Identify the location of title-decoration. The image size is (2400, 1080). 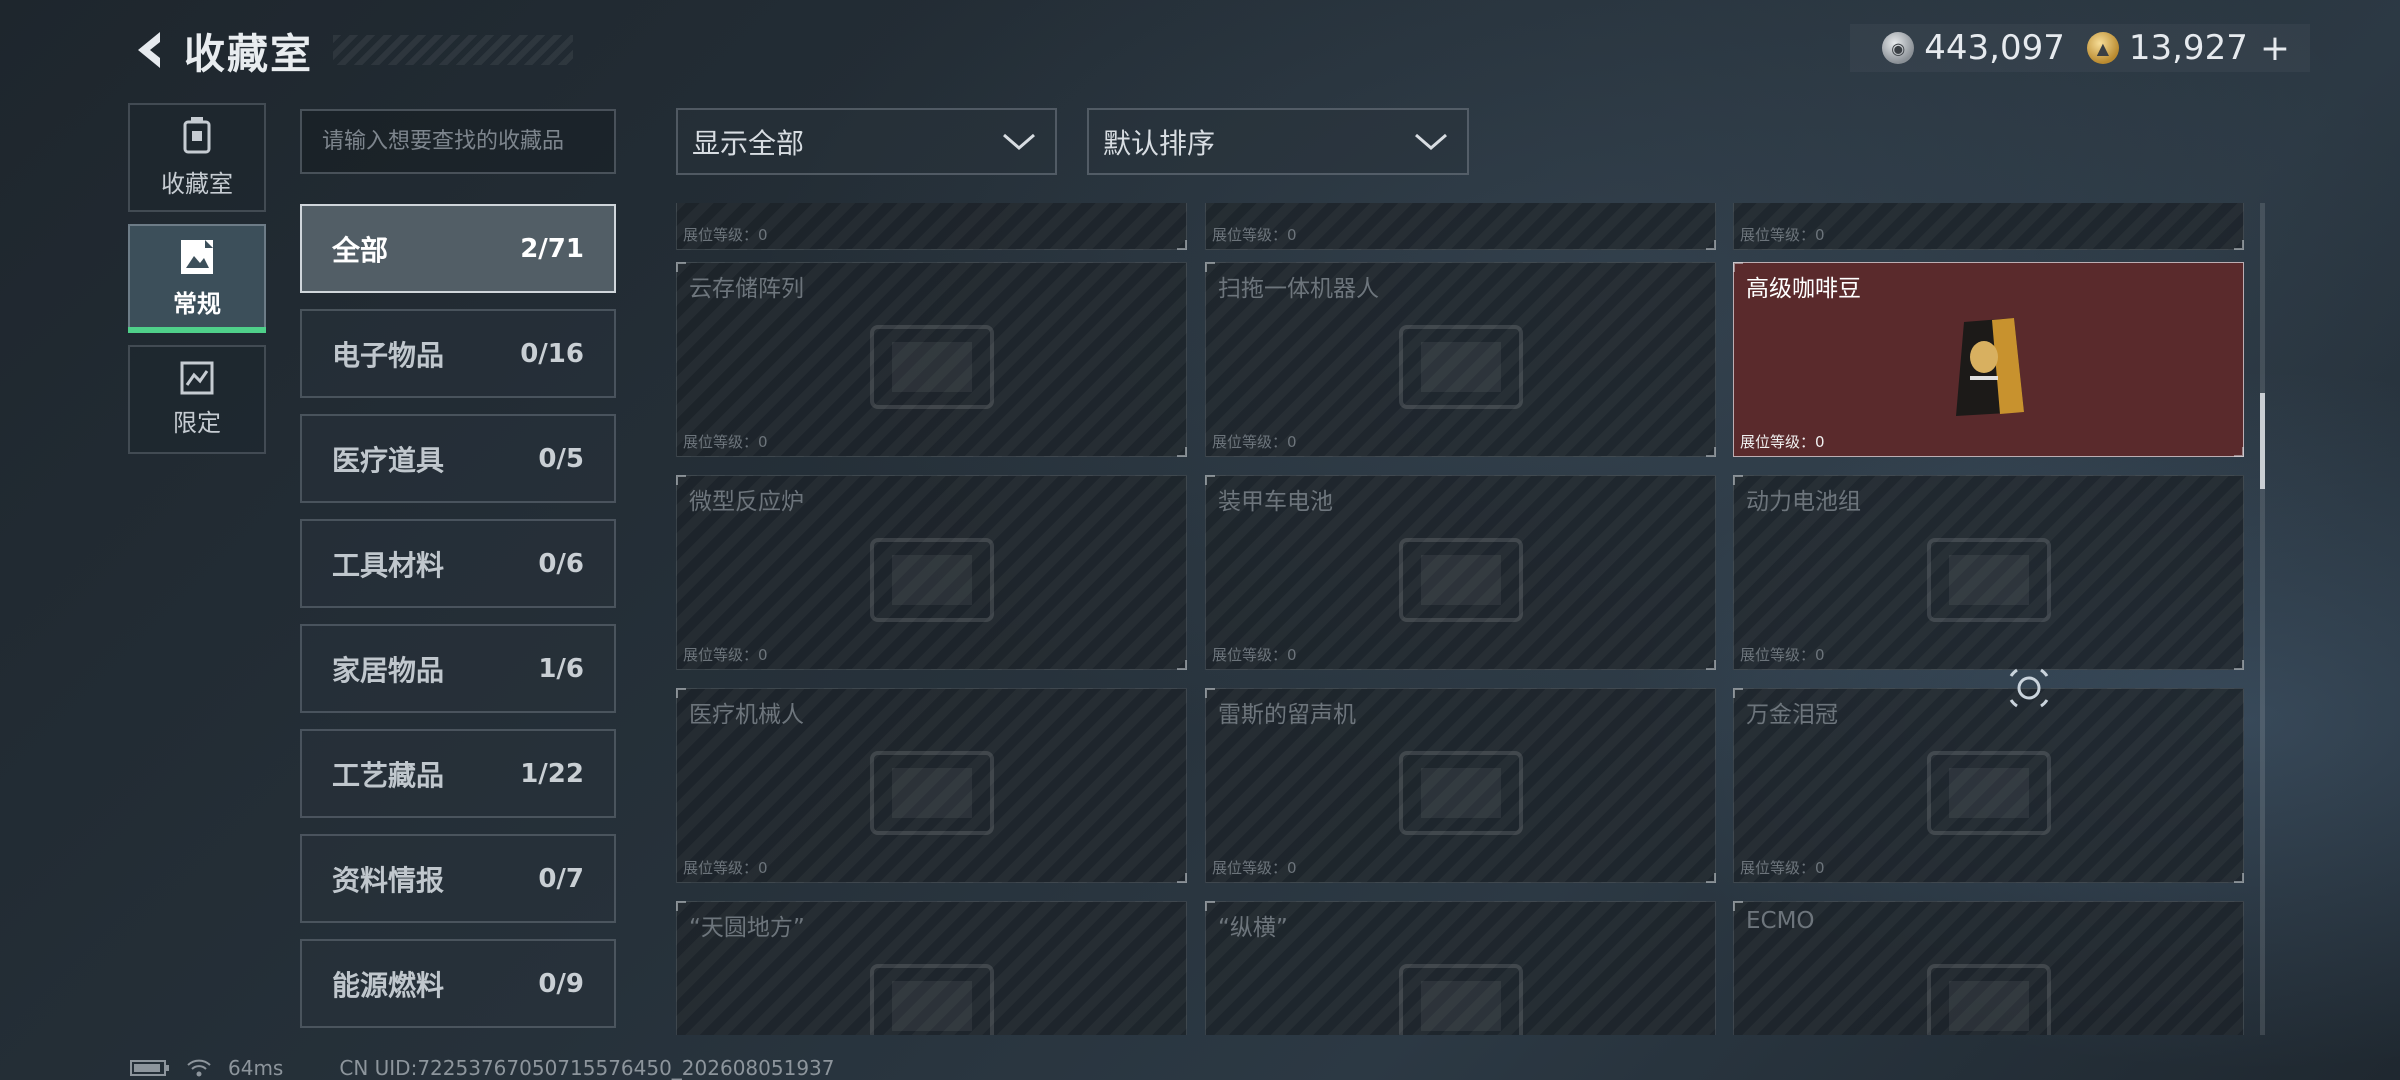
(453, 50).